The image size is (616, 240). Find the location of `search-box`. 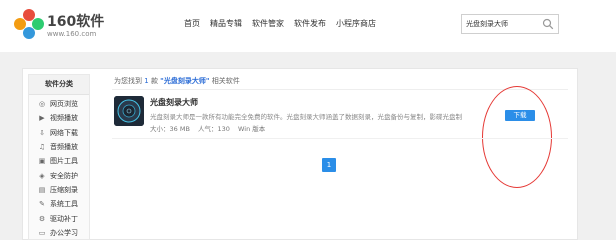

search-box is located at coordinates (510, 24).